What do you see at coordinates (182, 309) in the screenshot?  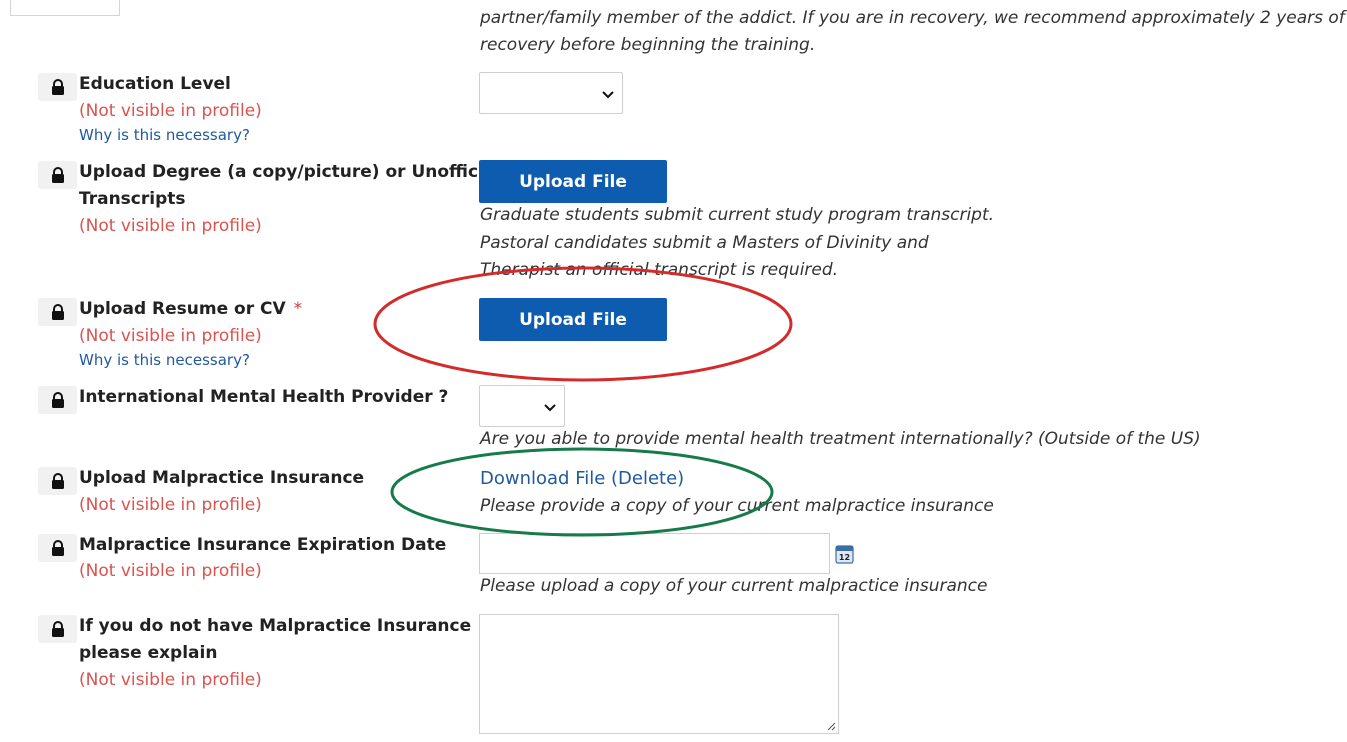 I see `upload-resume-label-text: Upload Resume or CV` at bounding box center [182, 309].